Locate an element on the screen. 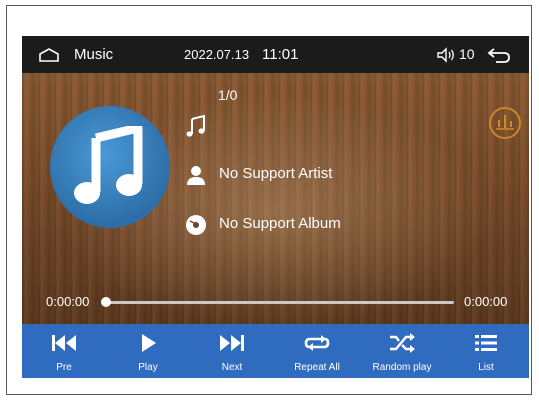  current-time: 0:00:00 is located at coordinates (68, 301).